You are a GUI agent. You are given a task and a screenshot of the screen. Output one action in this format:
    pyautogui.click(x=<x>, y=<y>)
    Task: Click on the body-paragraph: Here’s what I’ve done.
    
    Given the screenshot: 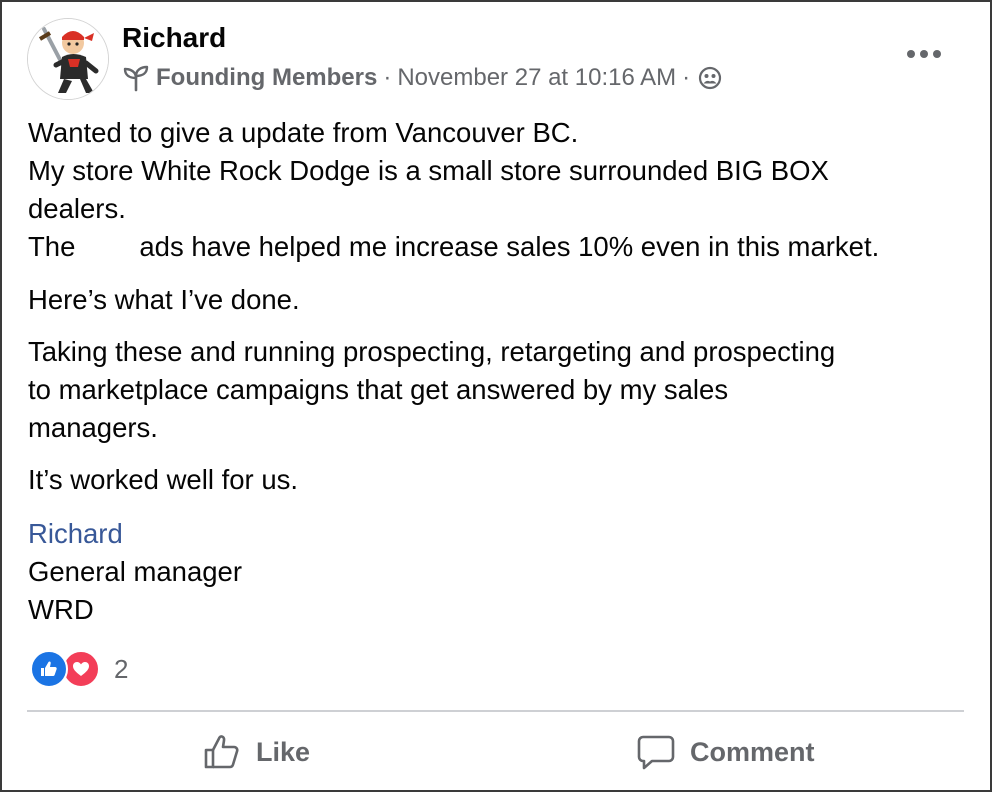 What is the action you would take?
    pyautogui.click(x=164, y=299)
    